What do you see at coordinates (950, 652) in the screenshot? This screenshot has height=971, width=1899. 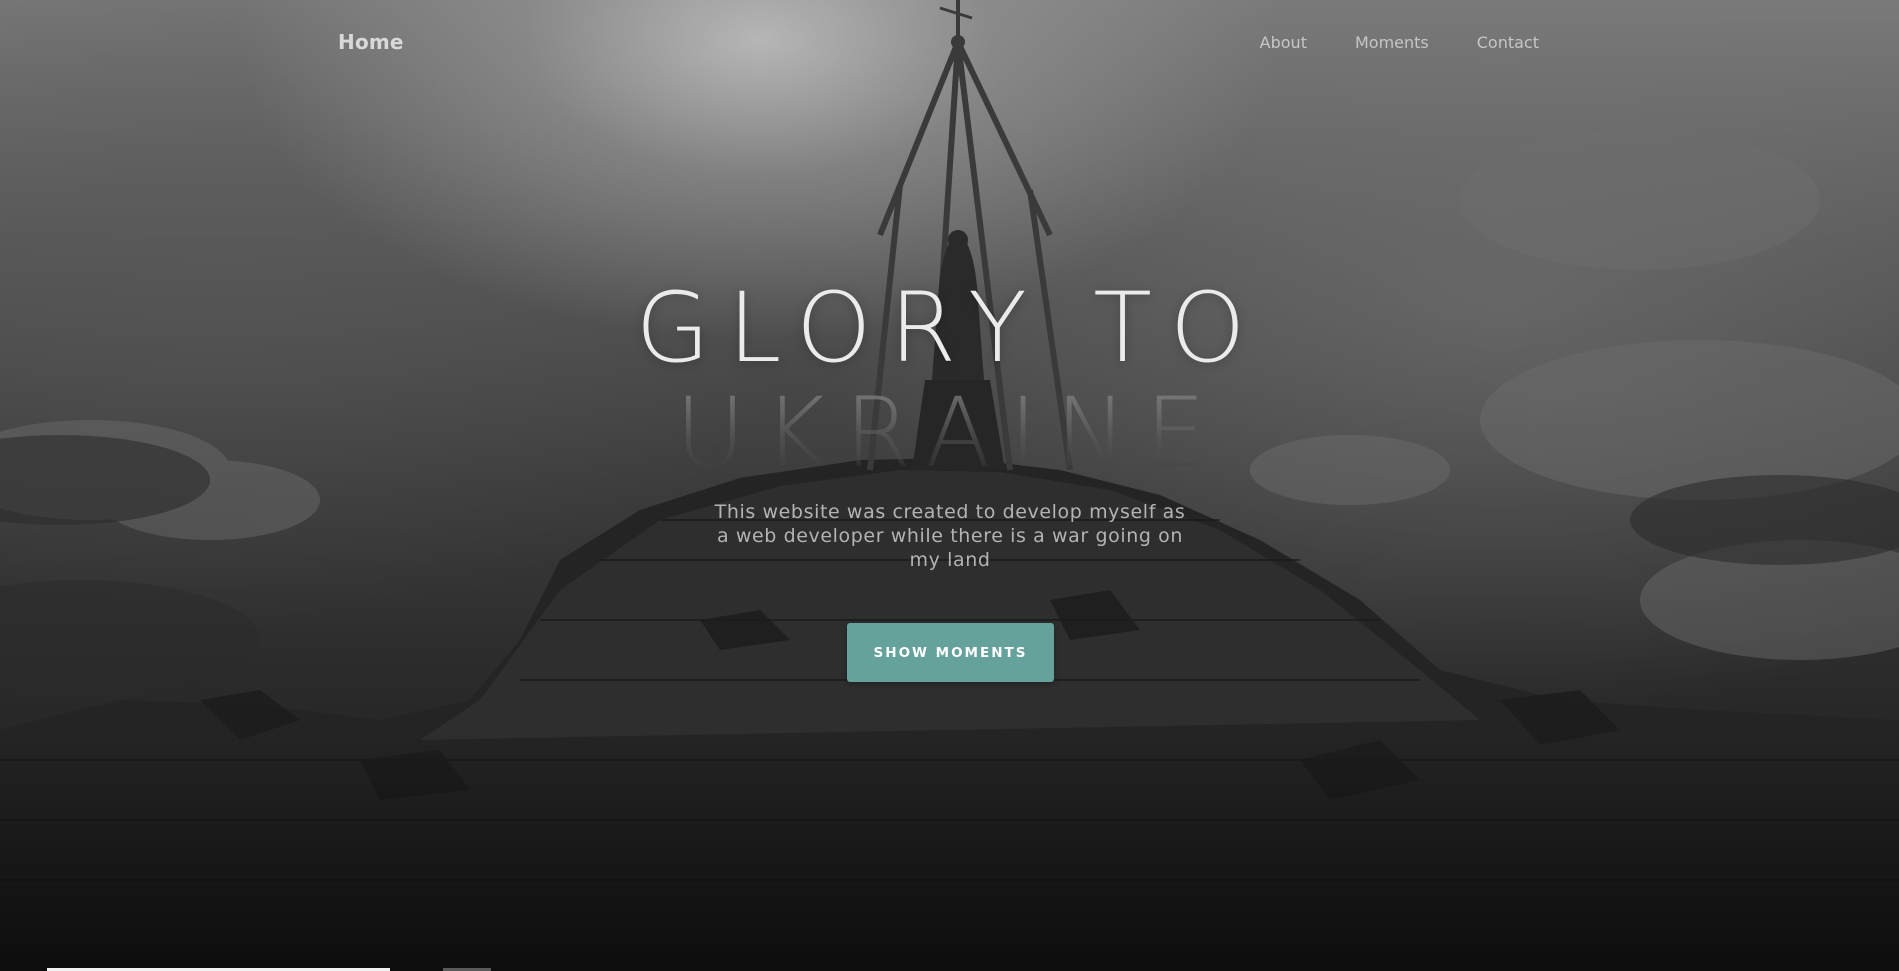 I see `show-moments-button: SHOW MOMENTS` at bounding box center [950, 652].